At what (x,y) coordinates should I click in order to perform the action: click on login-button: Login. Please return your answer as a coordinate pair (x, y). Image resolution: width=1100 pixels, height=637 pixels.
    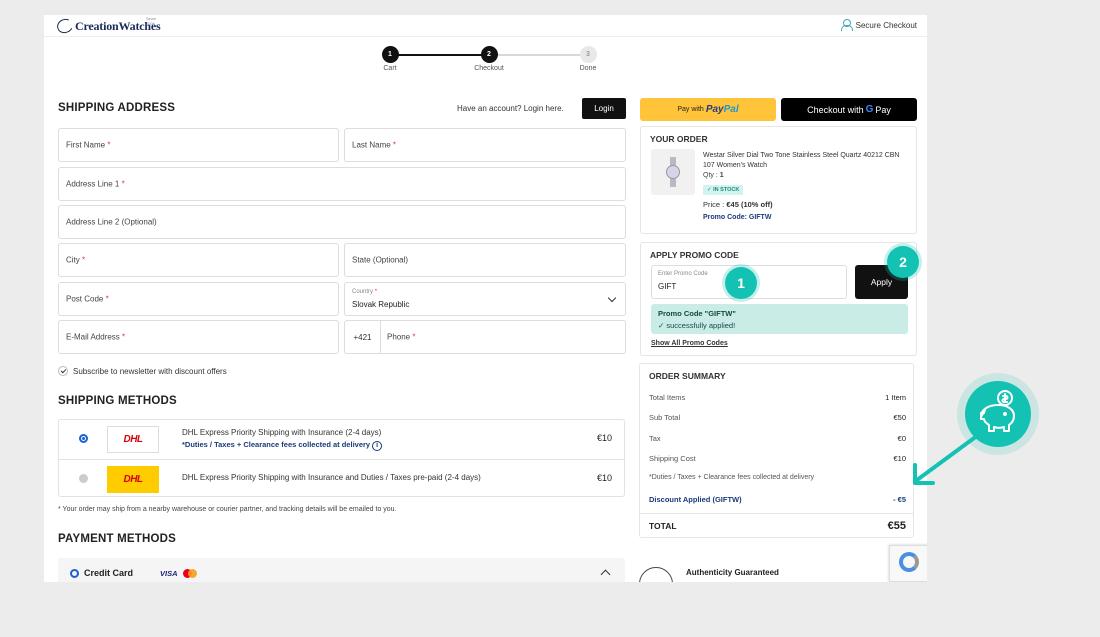
    Looking at the image, I should click on (604, 108).